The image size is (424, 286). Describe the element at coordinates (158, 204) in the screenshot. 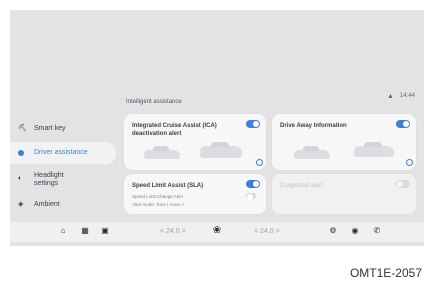

I see `alert-mode-link: Alert mode: Tone | Voice >` at that location.